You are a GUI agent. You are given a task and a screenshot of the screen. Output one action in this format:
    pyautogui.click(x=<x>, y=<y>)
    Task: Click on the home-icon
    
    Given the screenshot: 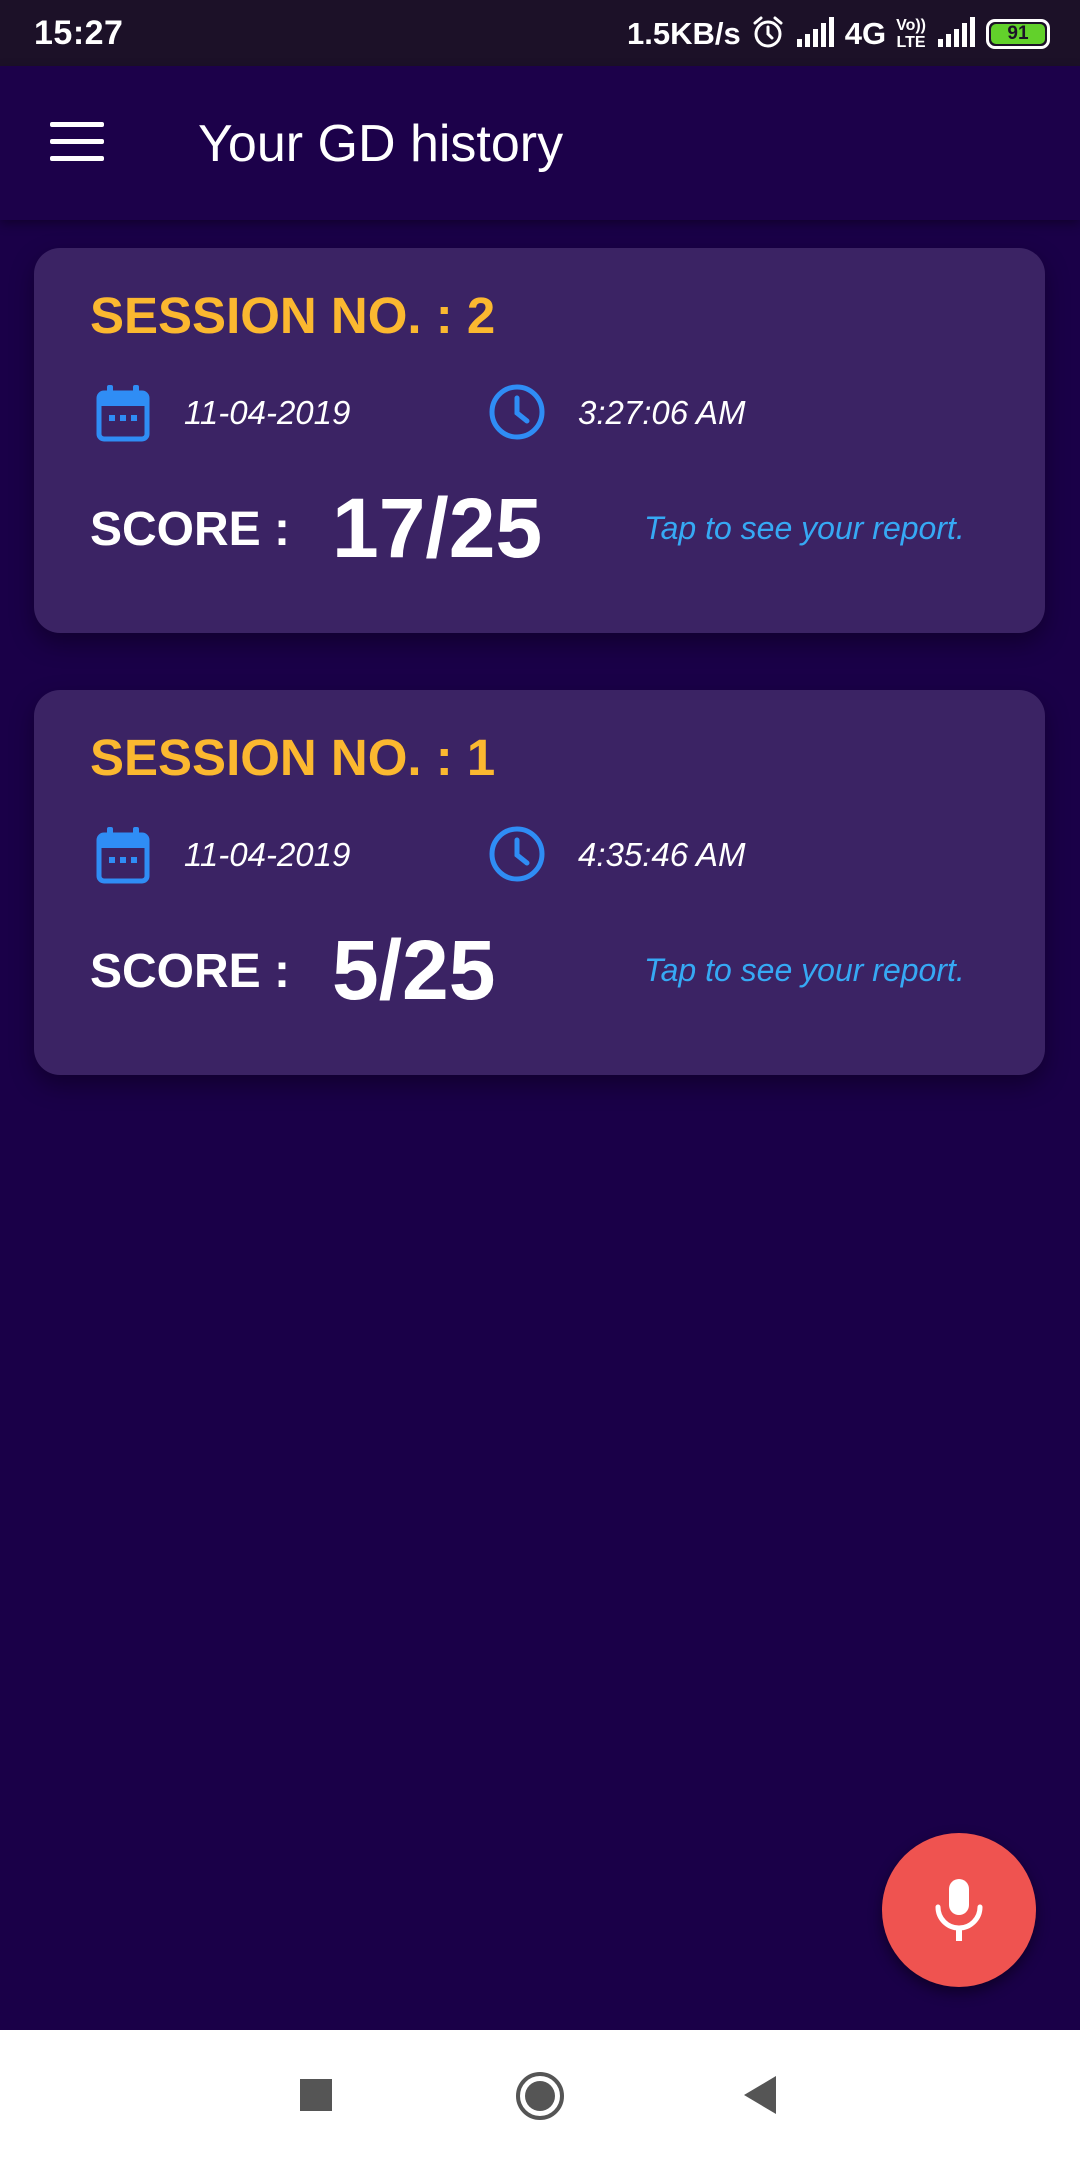 What is the action you would take?
    pyautogui.click(x=540, y=2098)
    